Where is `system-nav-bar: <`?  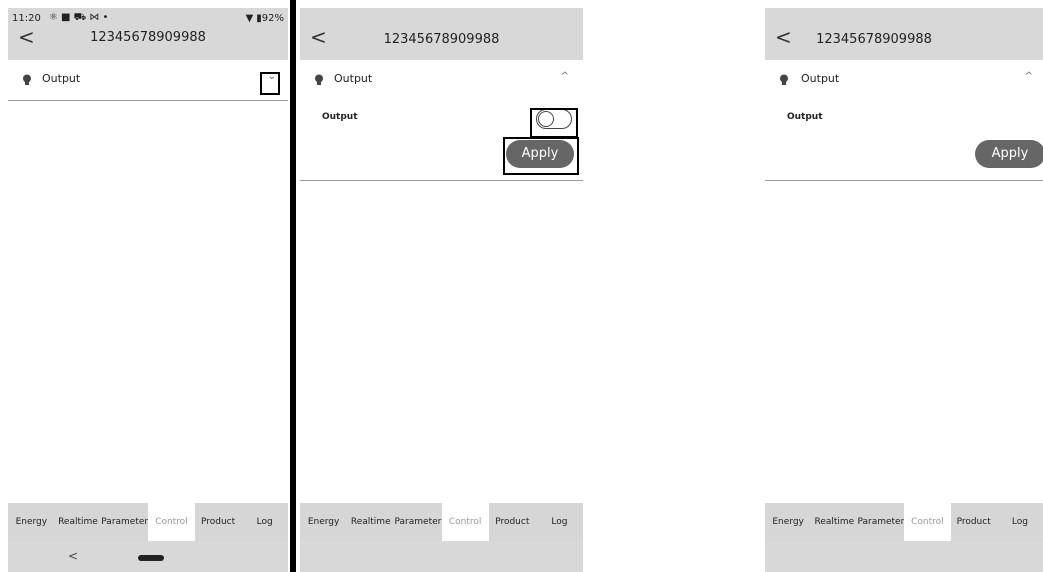
system-nav-bar: < is located at coordinates (148, 556).